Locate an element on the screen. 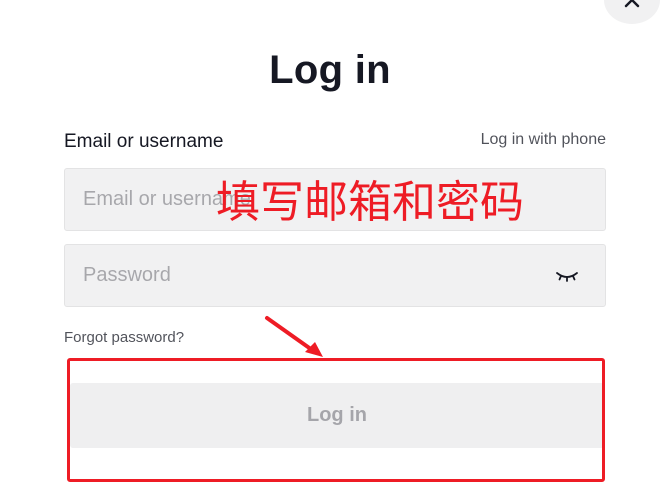 This screenshot has height=494, width=660. forgot-password-link: Forgot password? is located at coordinates (124, 337).